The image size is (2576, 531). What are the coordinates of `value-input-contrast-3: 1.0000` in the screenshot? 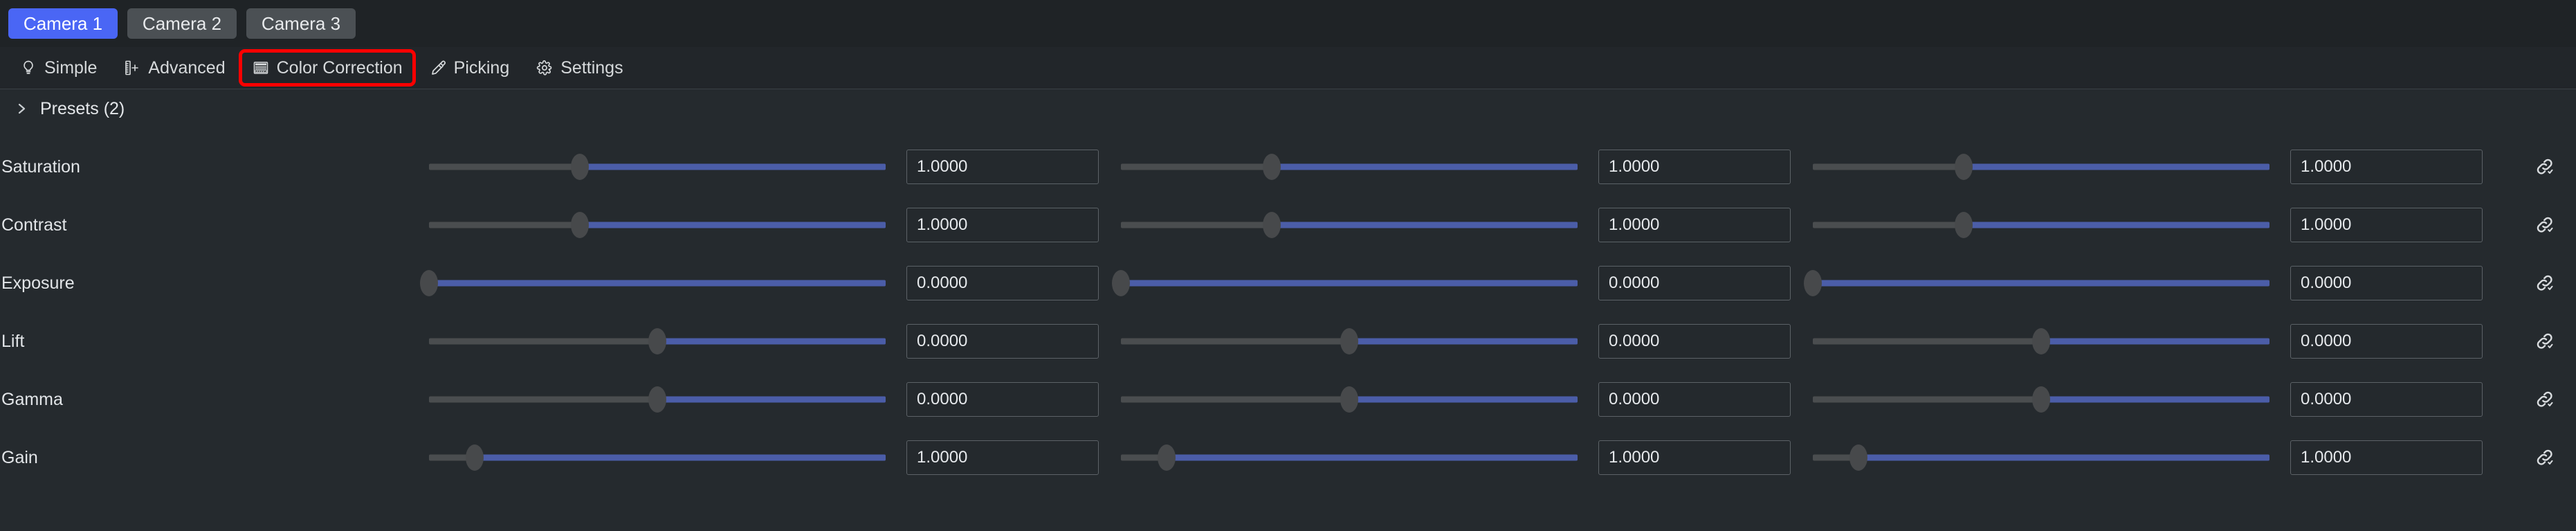 It's located at (2387, 225).